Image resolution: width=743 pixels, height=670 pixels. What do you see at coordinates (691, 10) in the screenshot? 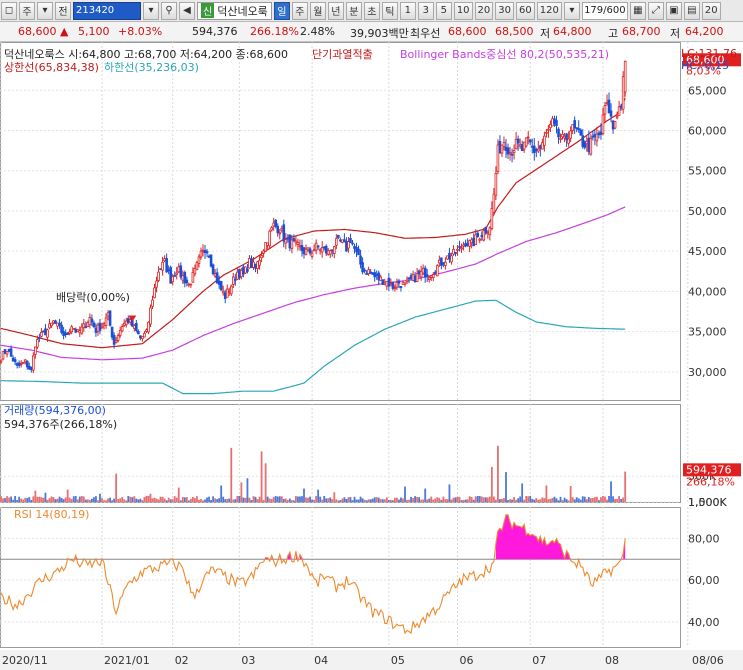
I see `lock-icon: ▤` at bounding box center [691, 10].